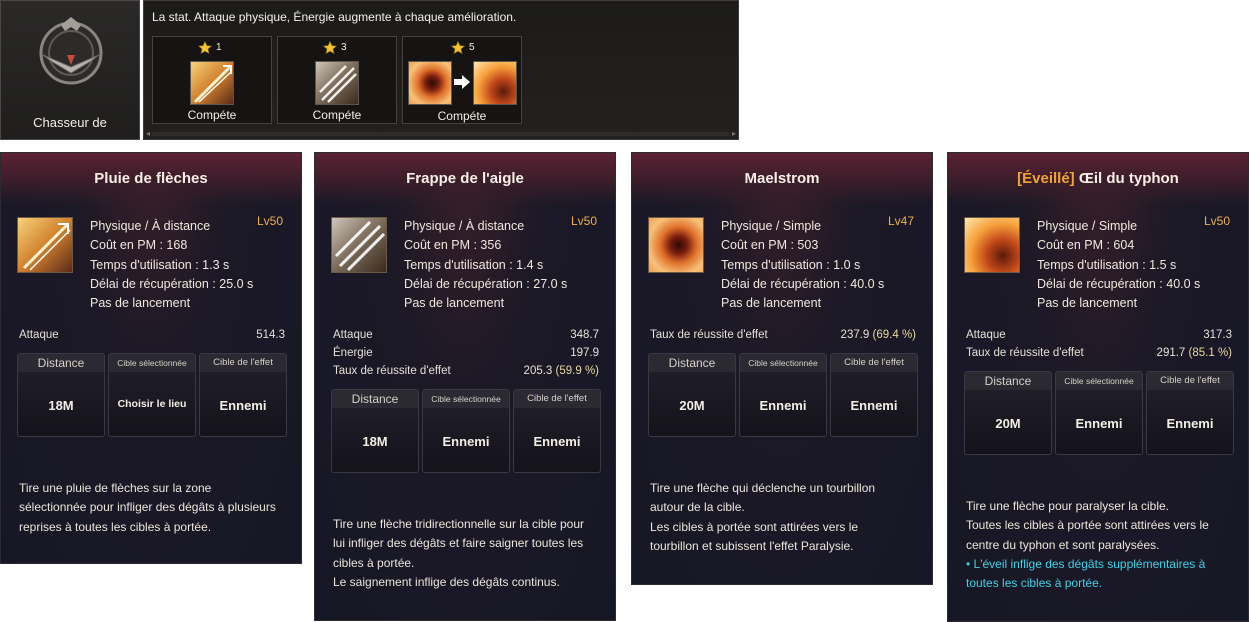  I want to click on upgrade-card-3: 3 Compéte, so click(337, 80).